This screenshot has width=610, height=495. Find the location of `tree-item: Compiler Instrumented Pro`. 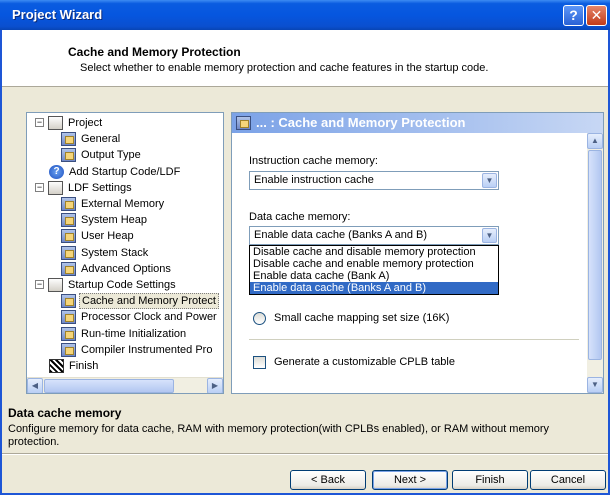

tree-item: Compiler Instrumented Pro is located at coordinates (129, 350).